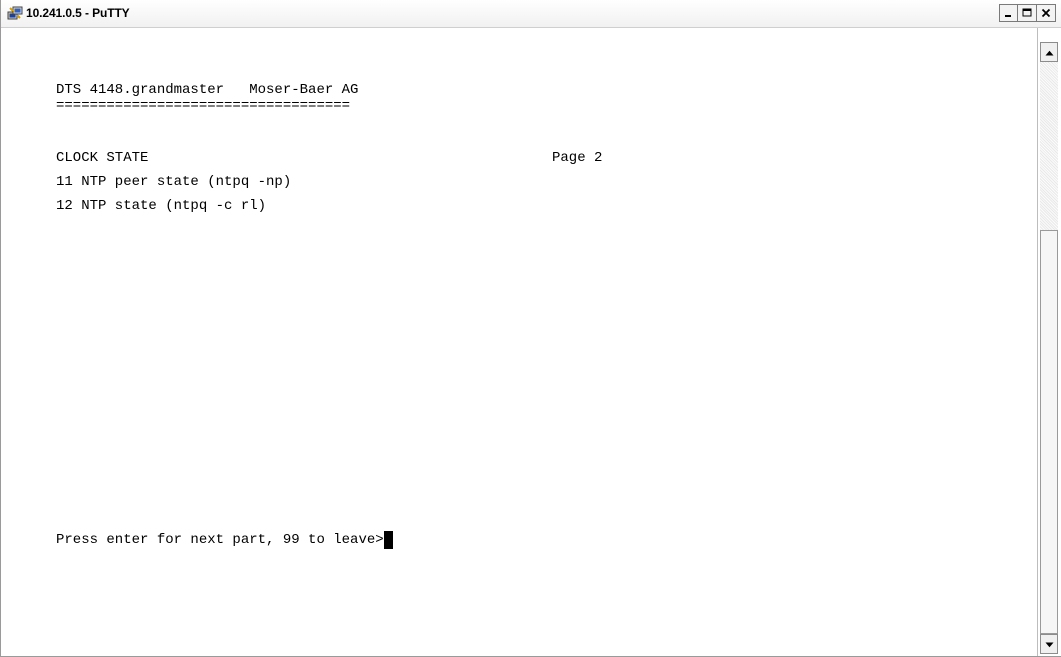  What do you see at coordinates (1049, 432) in the screenshot?
I see `scrollbar-thumb` at bounding box center [1049, 432].